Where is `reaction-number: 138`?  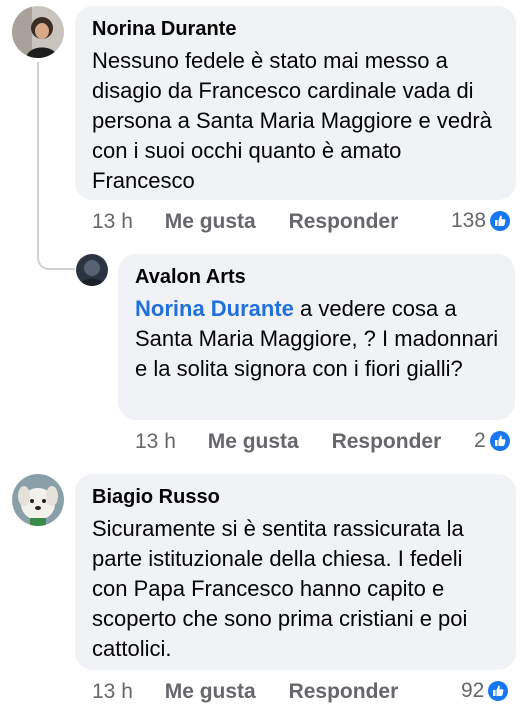 reaction-number: 138 is located at coordinates (469, 220).